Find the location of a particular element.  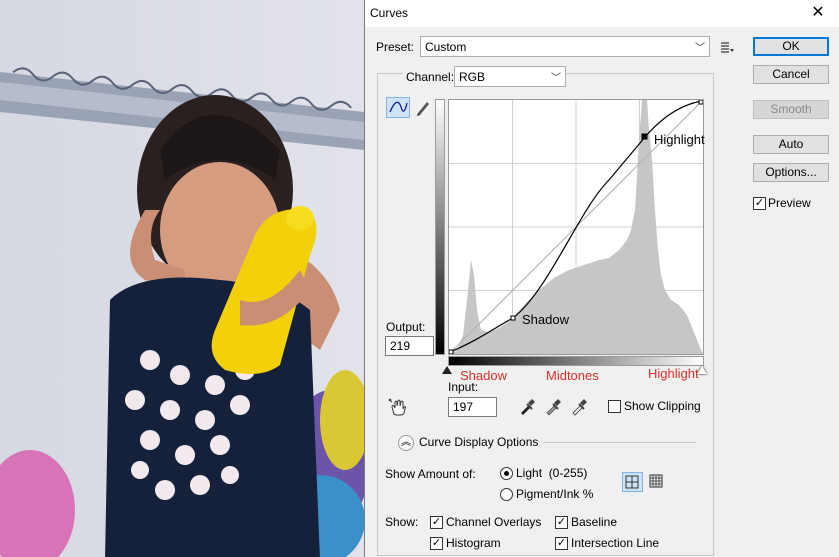

light-radio is located at coordinates (506, 473).